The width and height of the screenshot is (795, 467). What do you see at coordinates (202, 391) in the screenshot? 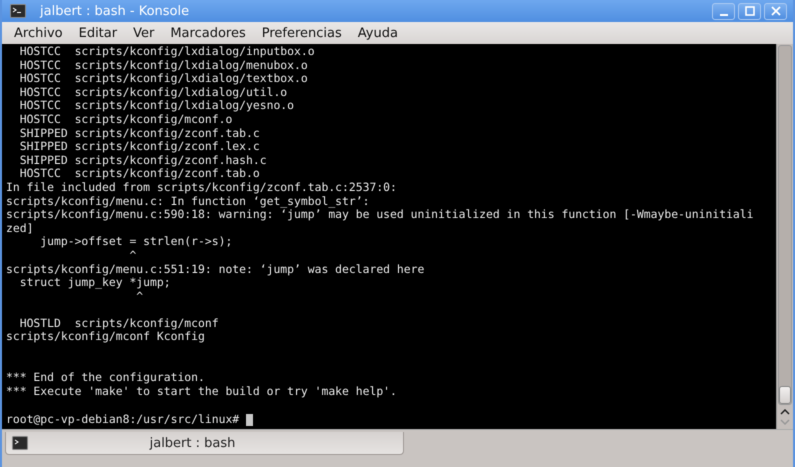
I see `terminal-line: *** Execute 'make' to start the build or try 'make help'.` at bounding box center [202, 391].